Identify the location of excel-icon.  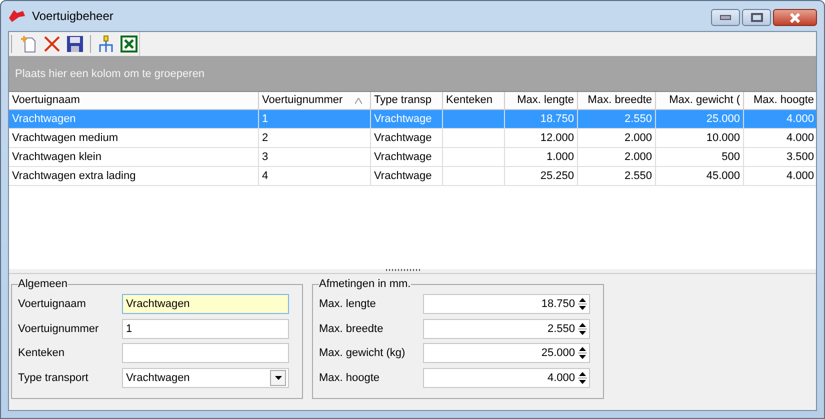
(129, 44).